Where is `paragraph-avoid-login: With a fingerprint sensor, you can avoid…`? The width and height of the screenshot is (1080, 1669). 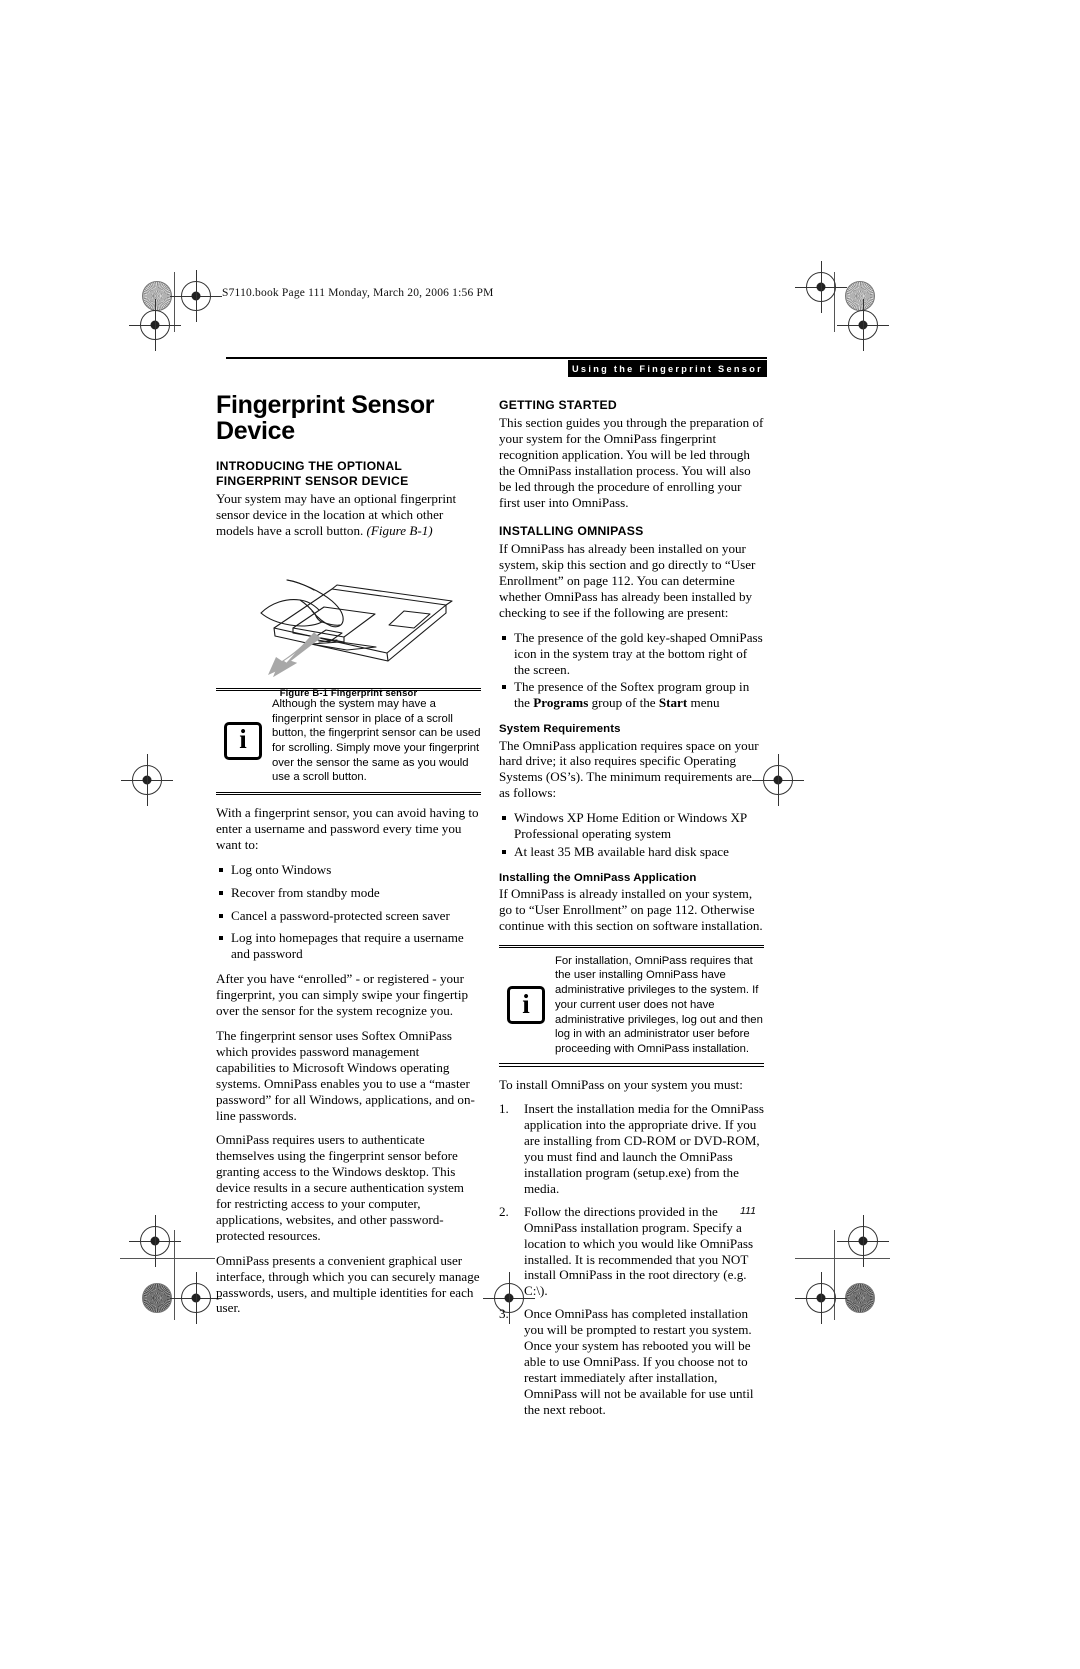
paragraph-avoid-login: With a fingerprint sensor, you can avoid… is located at coordinates (347, 828).